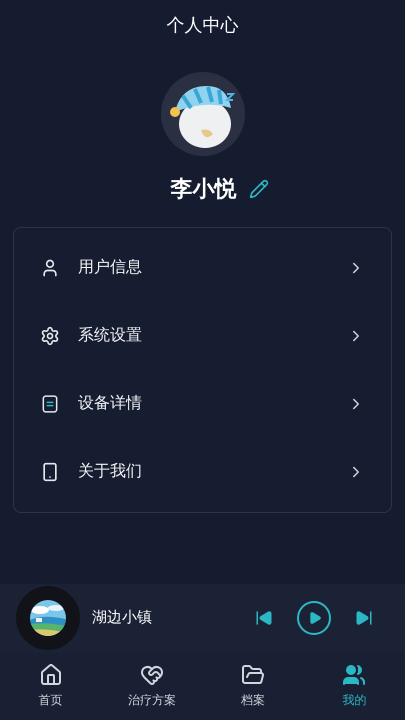 Image resolution: width=405 pixels, height=720 pixels. I want to click on track-title: 湖边小镇, so click(122, 618).